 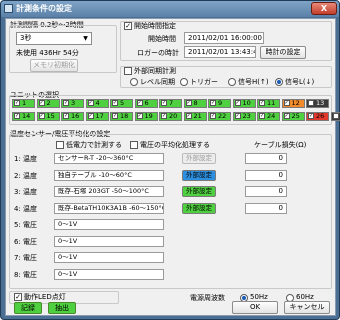 I want to click on radio-signal-high, so click(x=232, y=82).